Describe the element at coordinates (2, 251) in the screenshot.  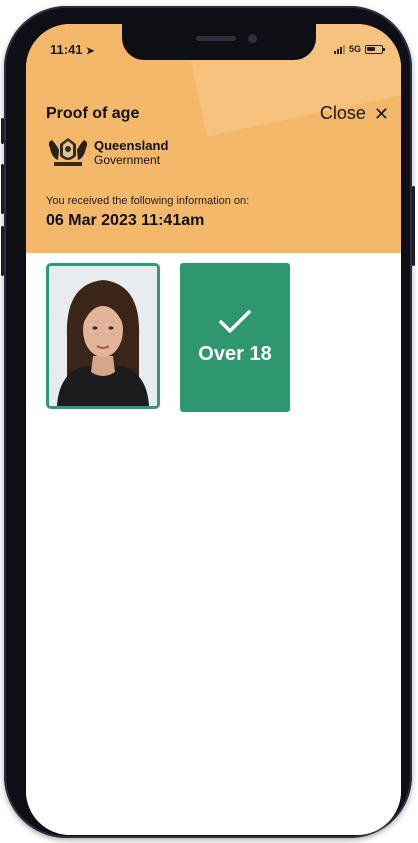
I see `volume-down-button` at that location.